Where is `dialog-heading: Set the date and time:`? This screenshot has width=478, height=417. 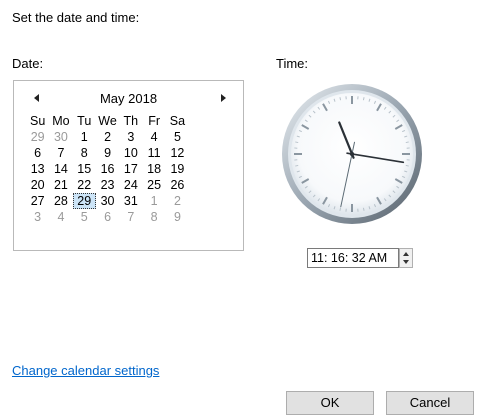 dialog-heading: Set the date and time: is located at coordinates (76, 17).